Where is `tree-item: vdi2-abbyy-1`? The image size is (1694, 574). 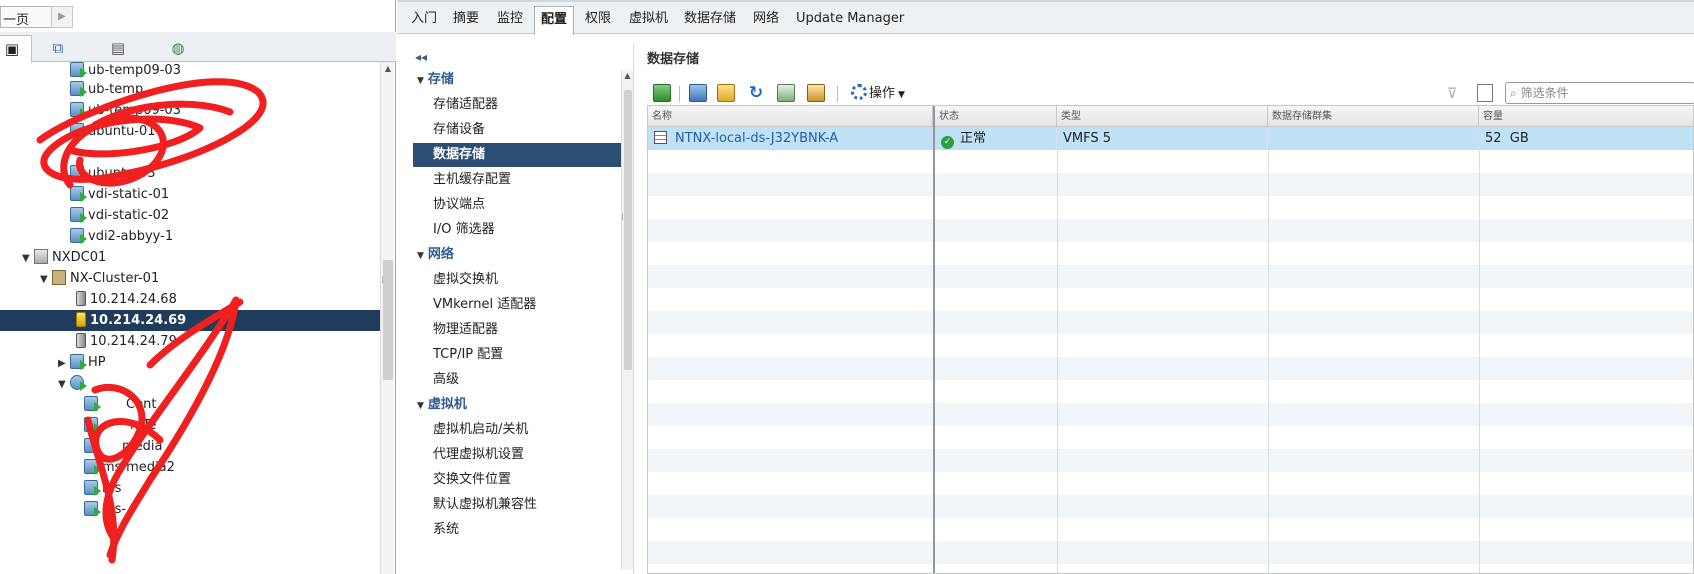
tree-item: vdi2-abbyy-1 is located at coordinates (115, 236).